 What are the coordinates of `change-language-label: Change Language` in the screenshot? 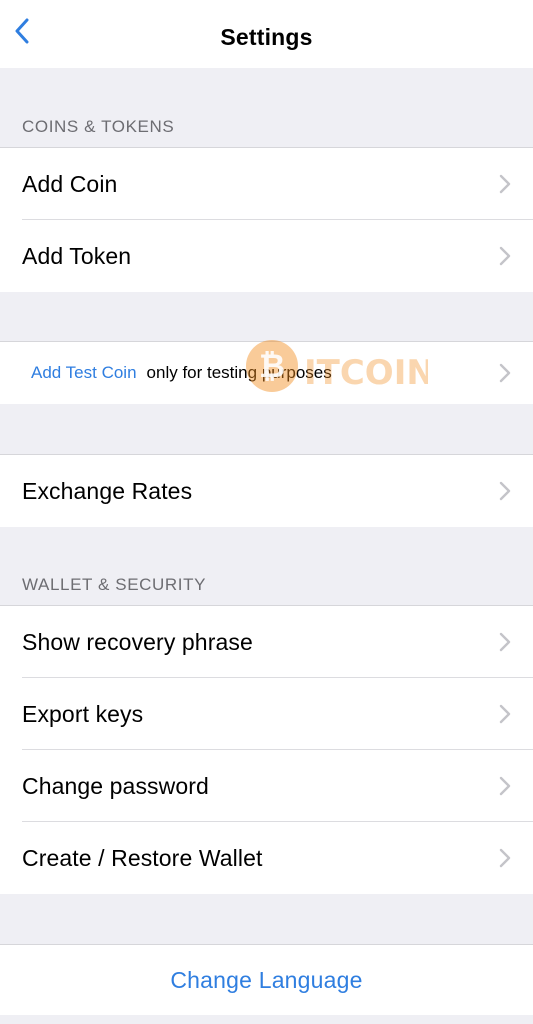 It's located at (266, 979).